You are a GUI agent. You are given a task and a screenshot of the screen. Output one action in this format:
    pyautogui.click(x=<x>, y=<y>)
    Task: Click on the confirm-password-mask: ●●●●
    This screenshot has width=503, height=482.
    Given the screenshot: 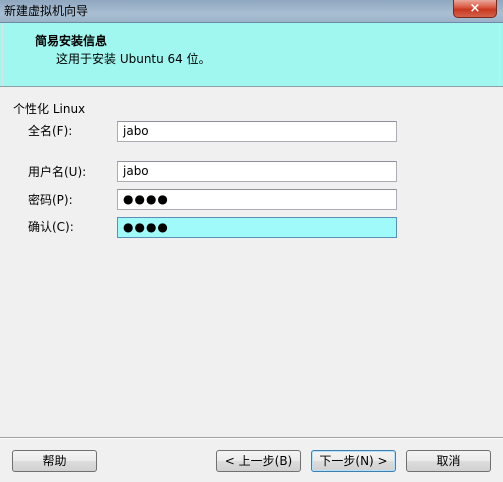 What is the action you would take?
    pyautogui.click(x=146, y=227)
    